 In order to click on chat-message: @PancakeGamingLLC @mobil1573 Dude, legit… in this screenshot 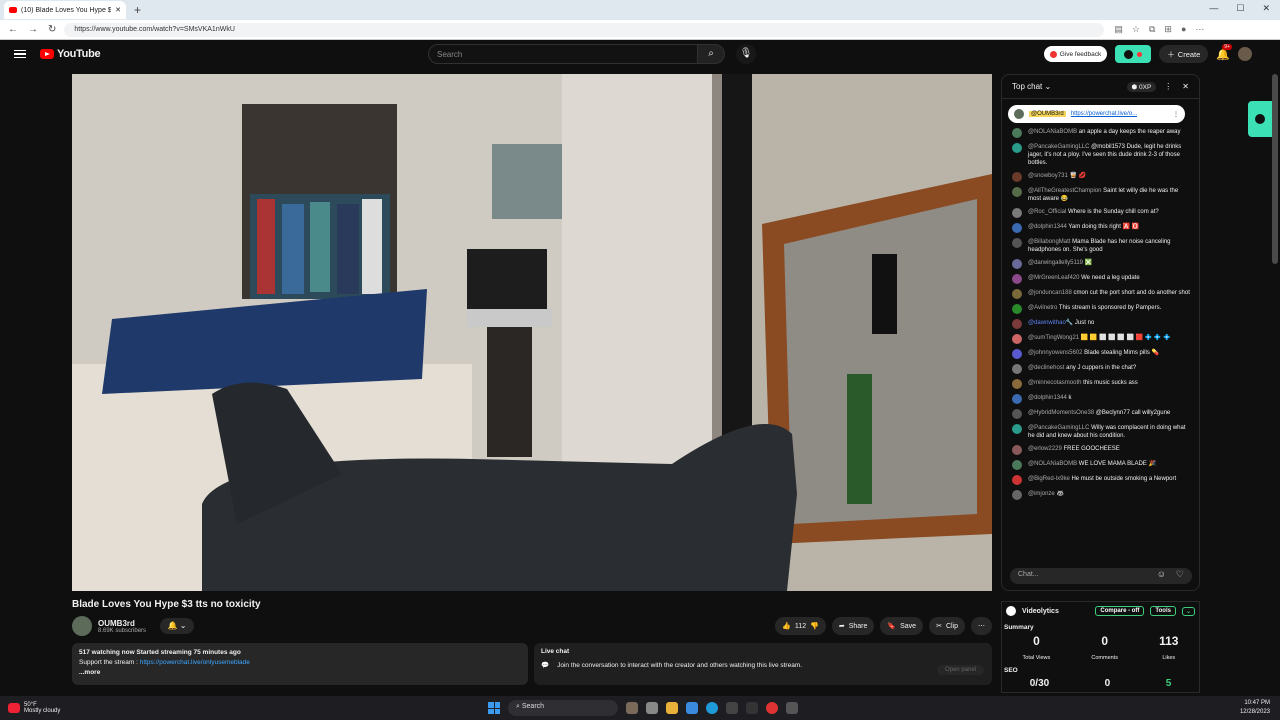, I will do `click(1101, 155)`.